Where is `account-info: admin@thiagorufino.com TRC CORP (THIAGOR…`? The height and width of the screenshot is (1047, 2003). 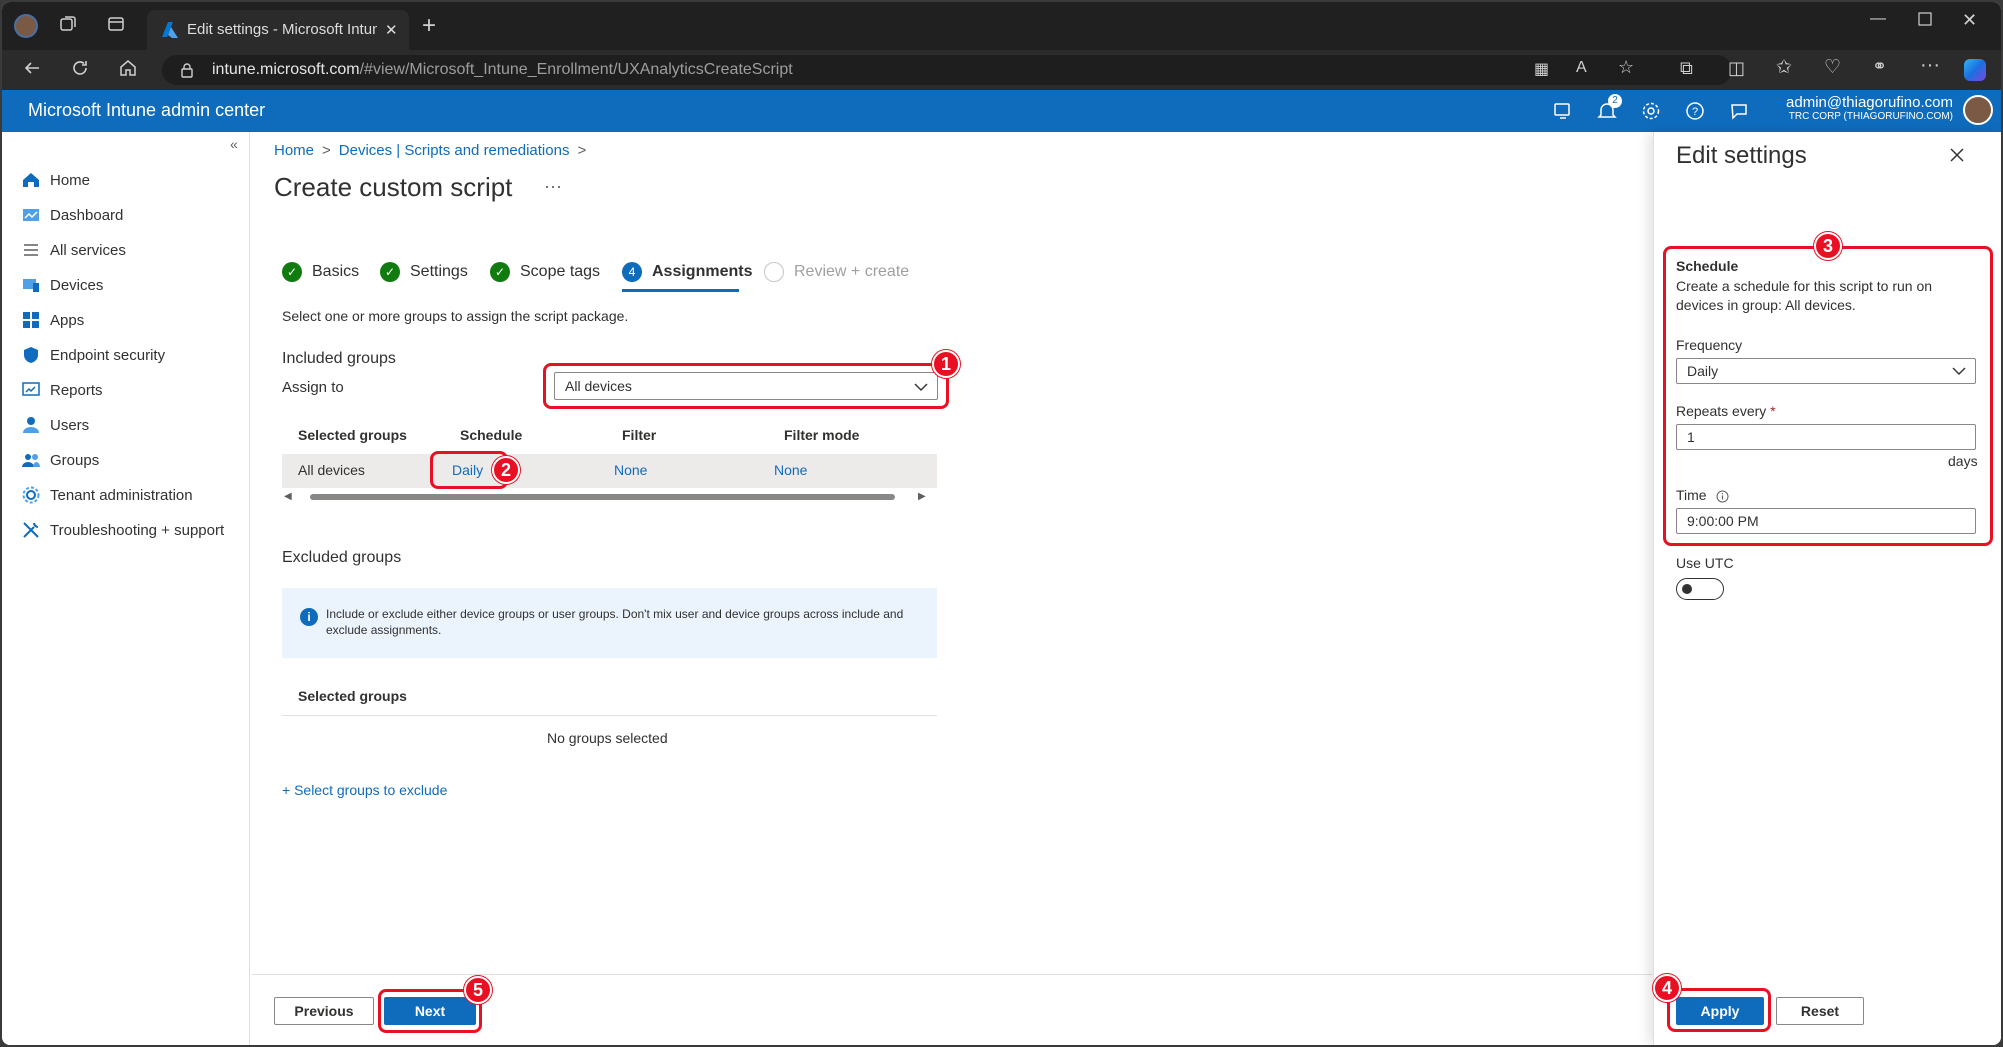
account-info: admin@thiagorufino.com TRC CORP (THIAGOR… is located at coordinates (1869, 108).